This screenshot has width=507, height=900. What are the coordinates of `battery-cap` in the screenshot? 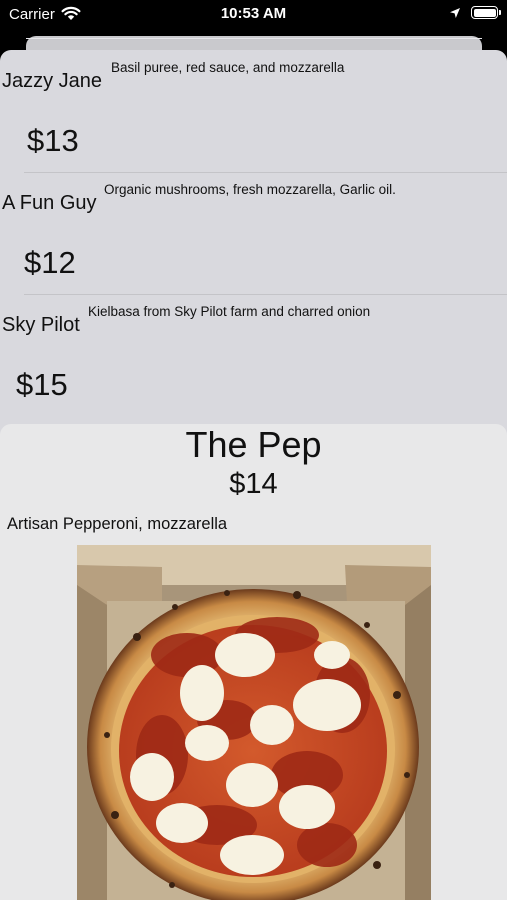 It's located at (500, 12).